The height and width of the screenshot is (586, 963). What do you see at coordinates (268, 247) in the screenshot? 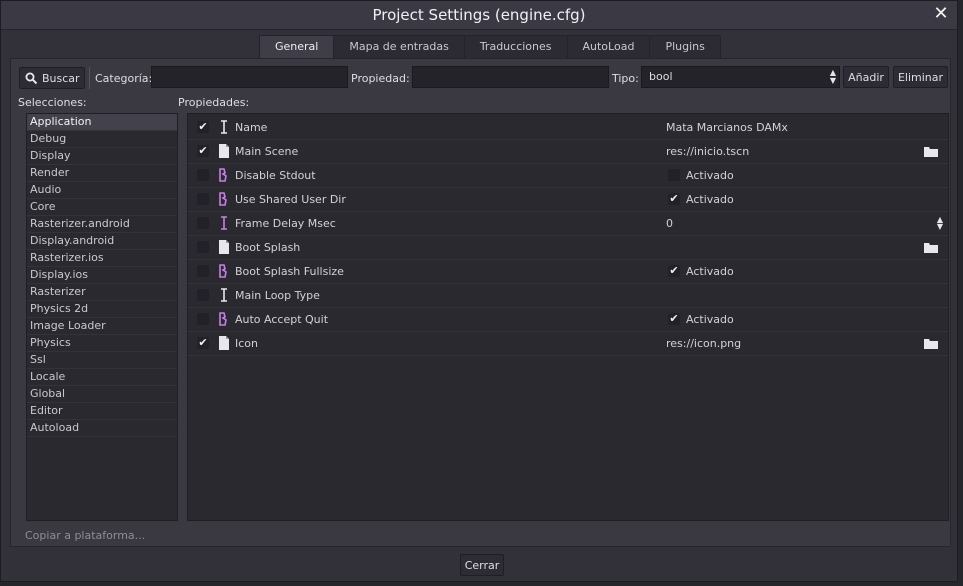
I see `property-name: Boot Splash` at bounding box center [268, 247].